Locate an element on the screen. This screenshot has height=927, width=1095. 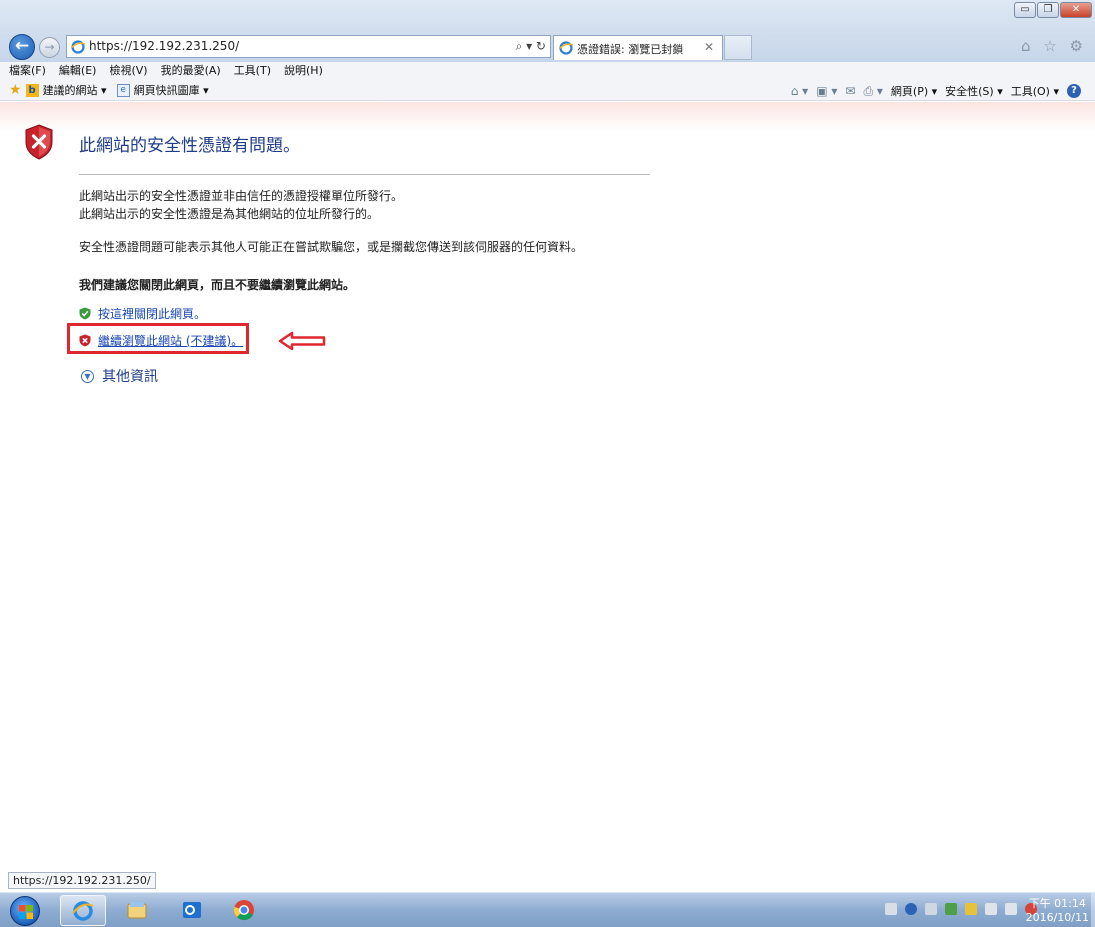
menu-view: 檢視(V) is located at coordinates (128, 71).